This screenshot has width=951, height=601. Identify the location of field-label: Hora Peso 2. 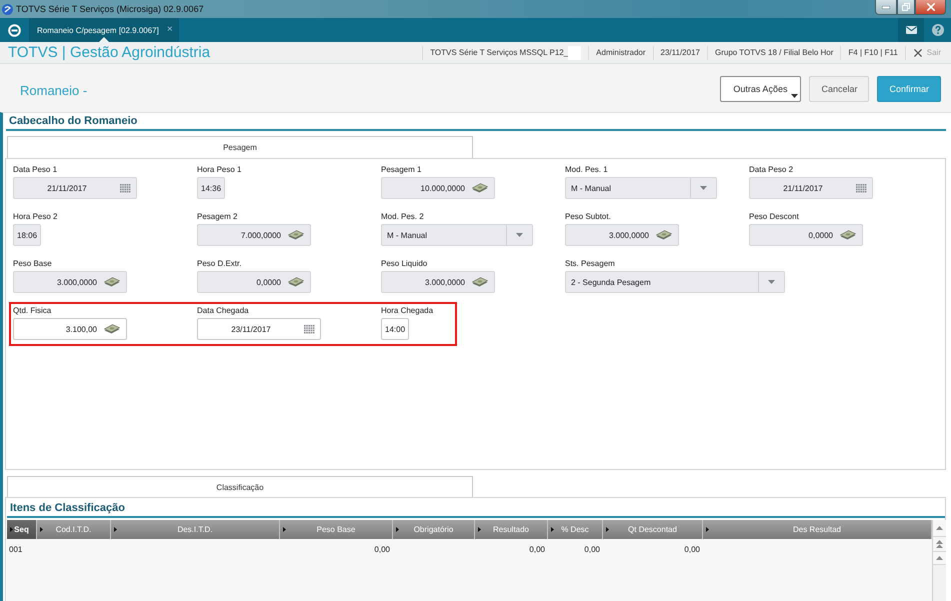
(35, 216).